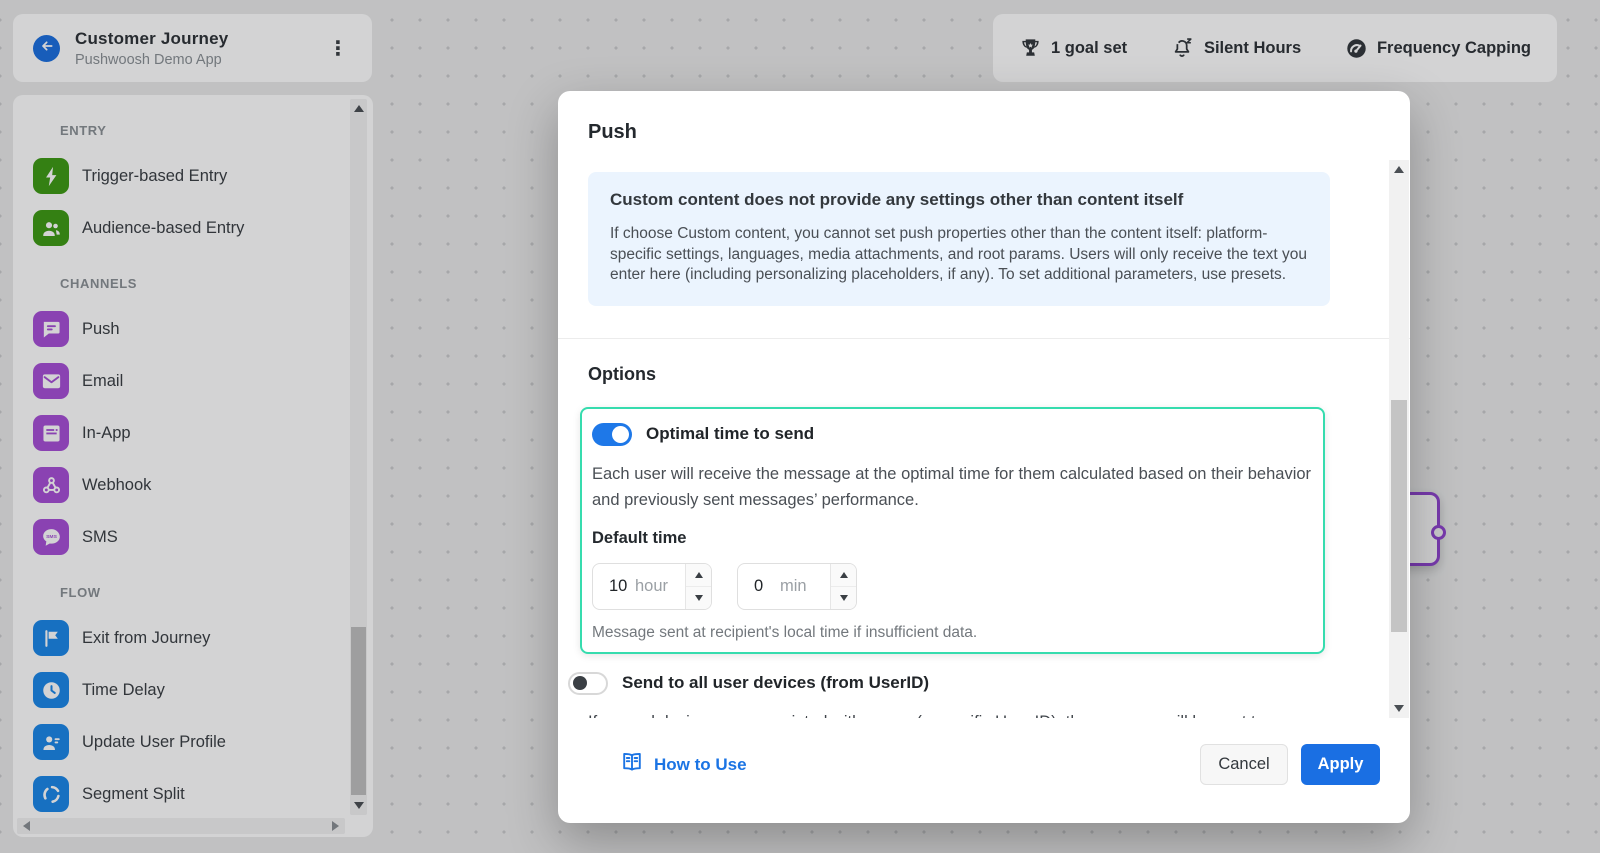  Describe the element at coordinates (793, 585) in the screenshot. I see `minute-unit-label: min` at that location.